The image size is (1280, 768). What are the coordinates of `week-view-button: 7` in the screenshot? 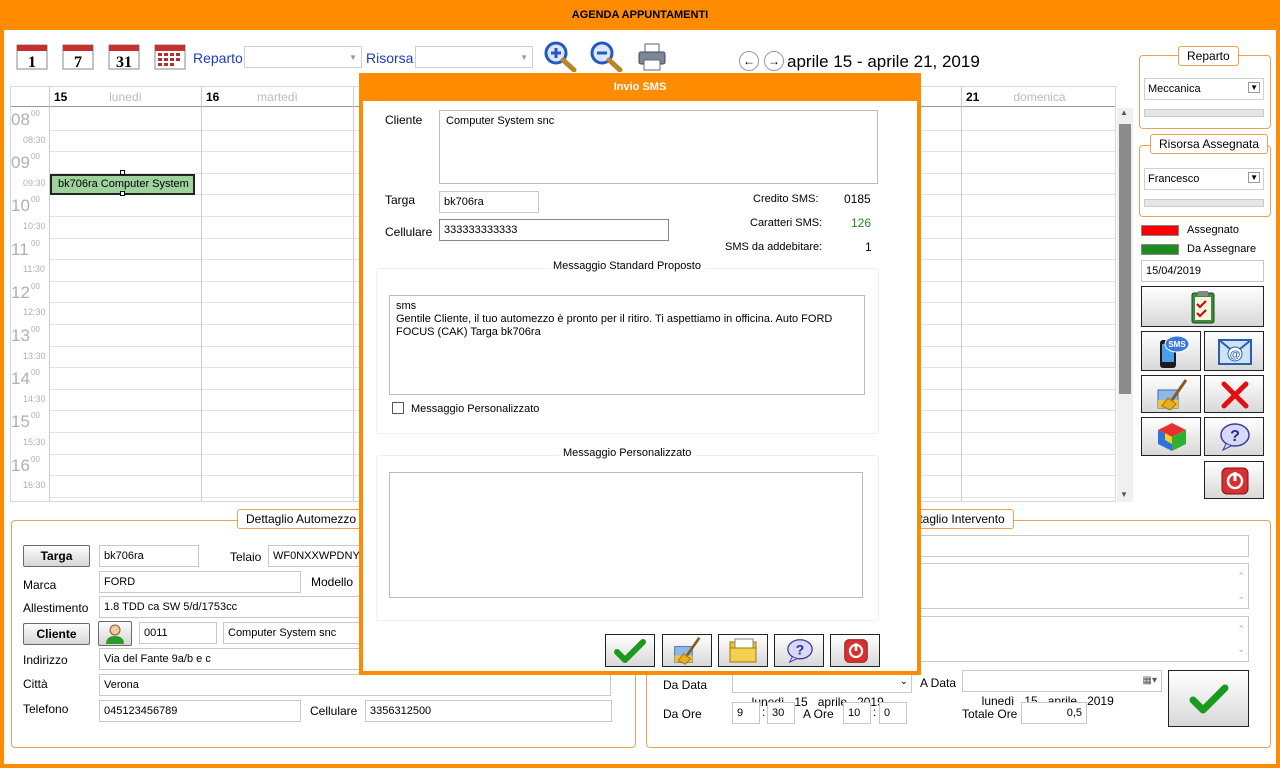 It's located at (78, 58).